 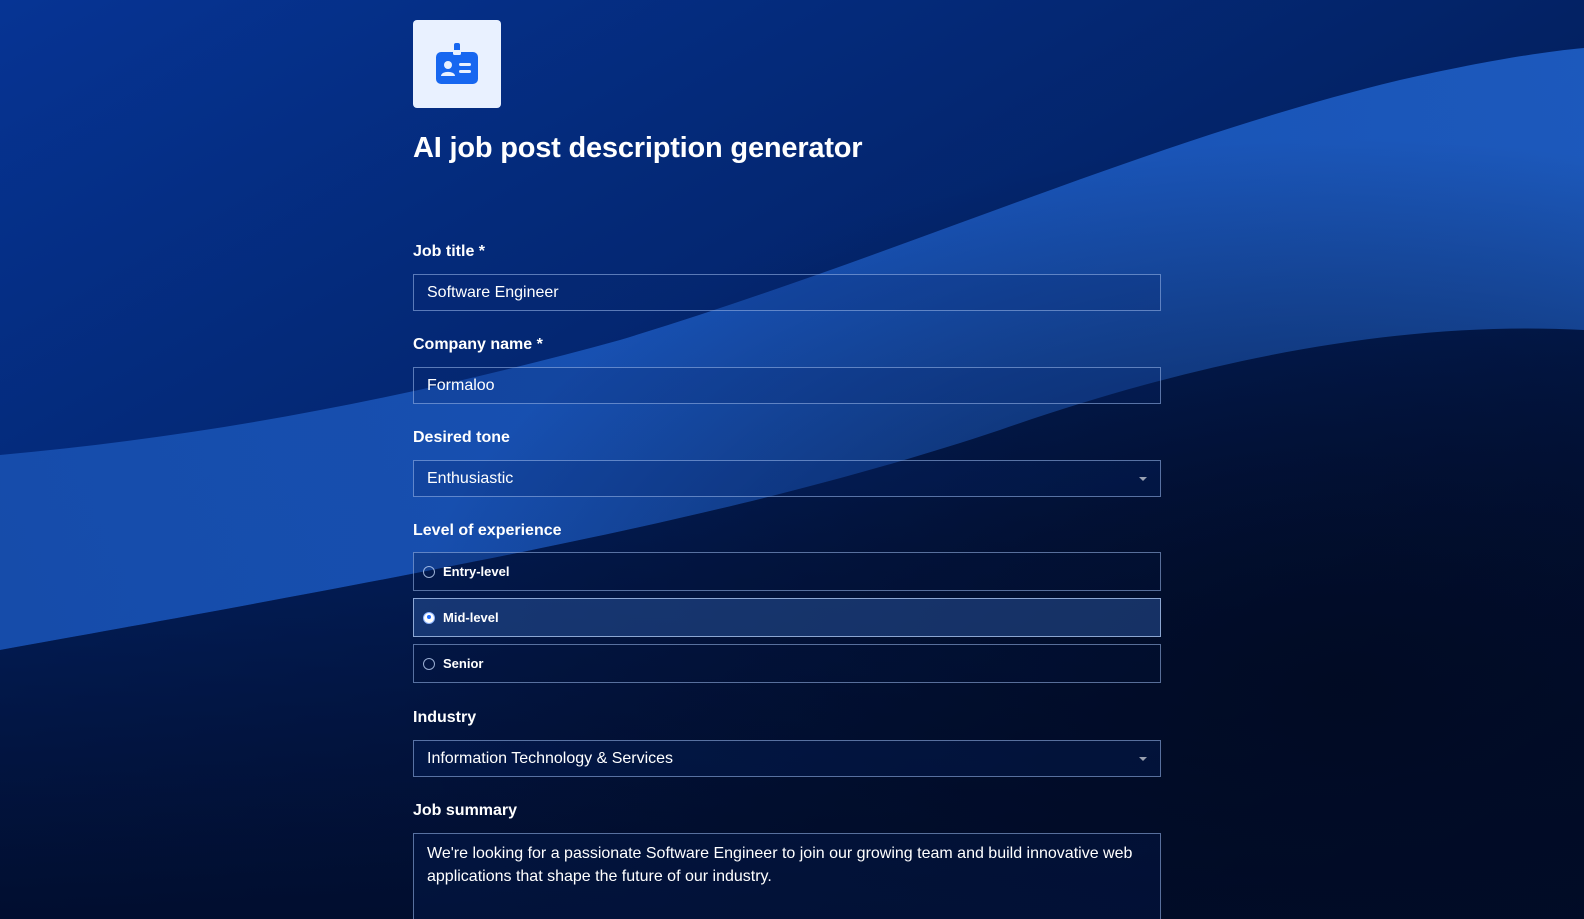 I want to click on desired-tone-label: Desired tone, so click(x=461, y=437).